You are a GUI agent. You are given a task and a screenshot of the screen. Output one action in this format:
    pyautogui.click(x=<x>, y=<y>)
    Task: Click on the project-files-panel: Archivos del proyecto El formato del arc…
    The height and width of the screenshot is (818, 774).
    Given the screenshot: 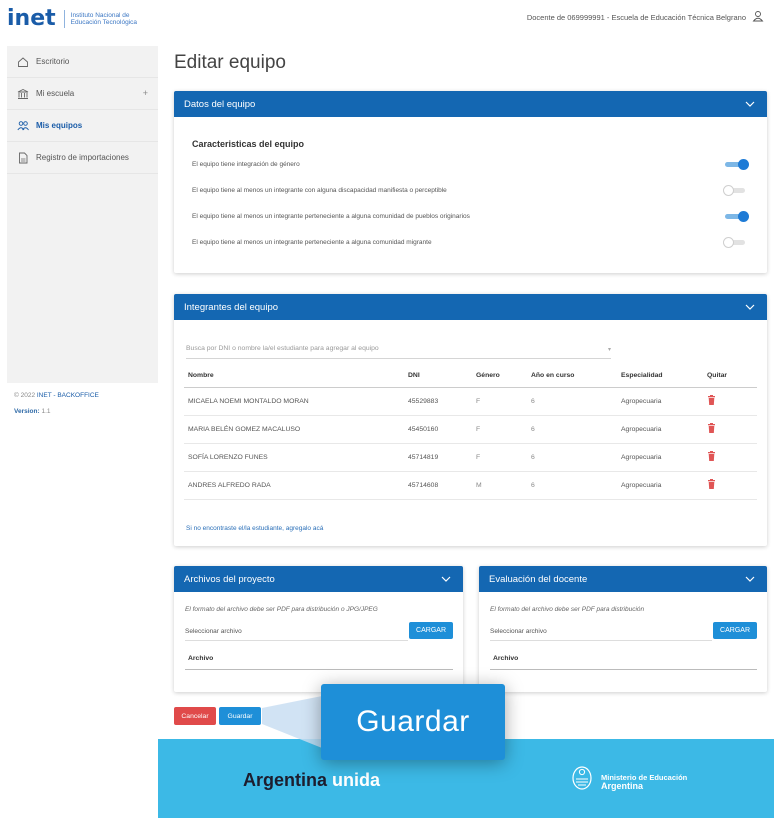 What is the action you would take?
    pyautogui.click(x=318, y=629)
    